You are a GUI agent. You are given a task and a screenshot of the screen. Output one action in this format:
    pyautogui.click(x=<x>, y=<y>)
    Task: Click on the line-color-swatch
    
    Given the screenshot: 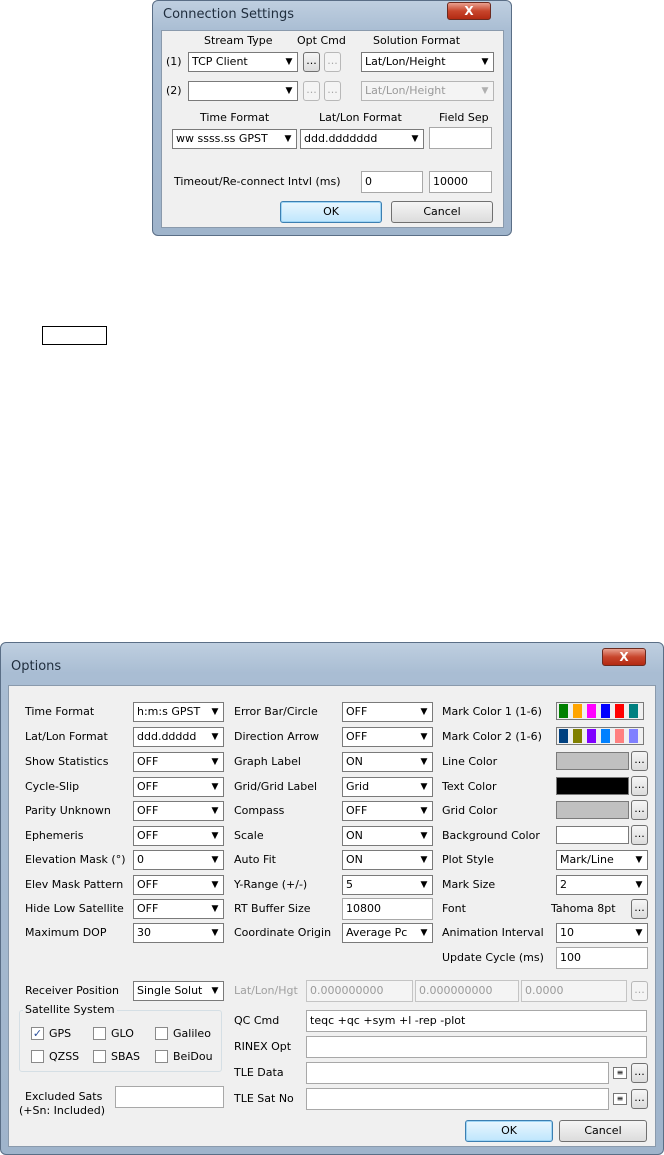 What is the action you would take?
    pyautogui.click(x=592, y=761)
    